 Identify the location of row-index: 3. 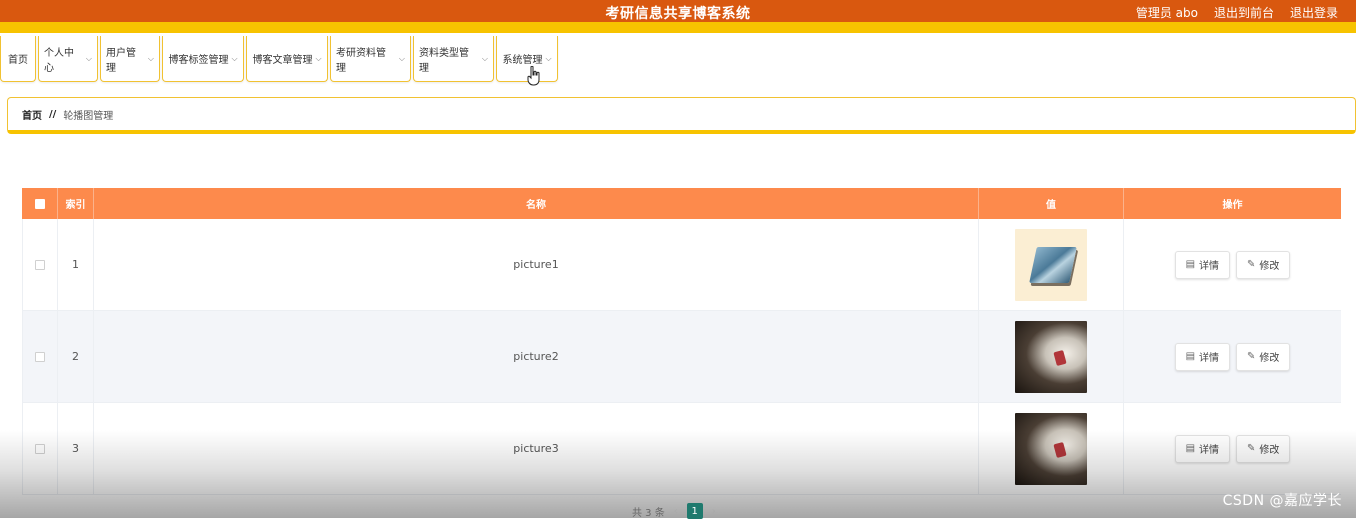
(76, 448).